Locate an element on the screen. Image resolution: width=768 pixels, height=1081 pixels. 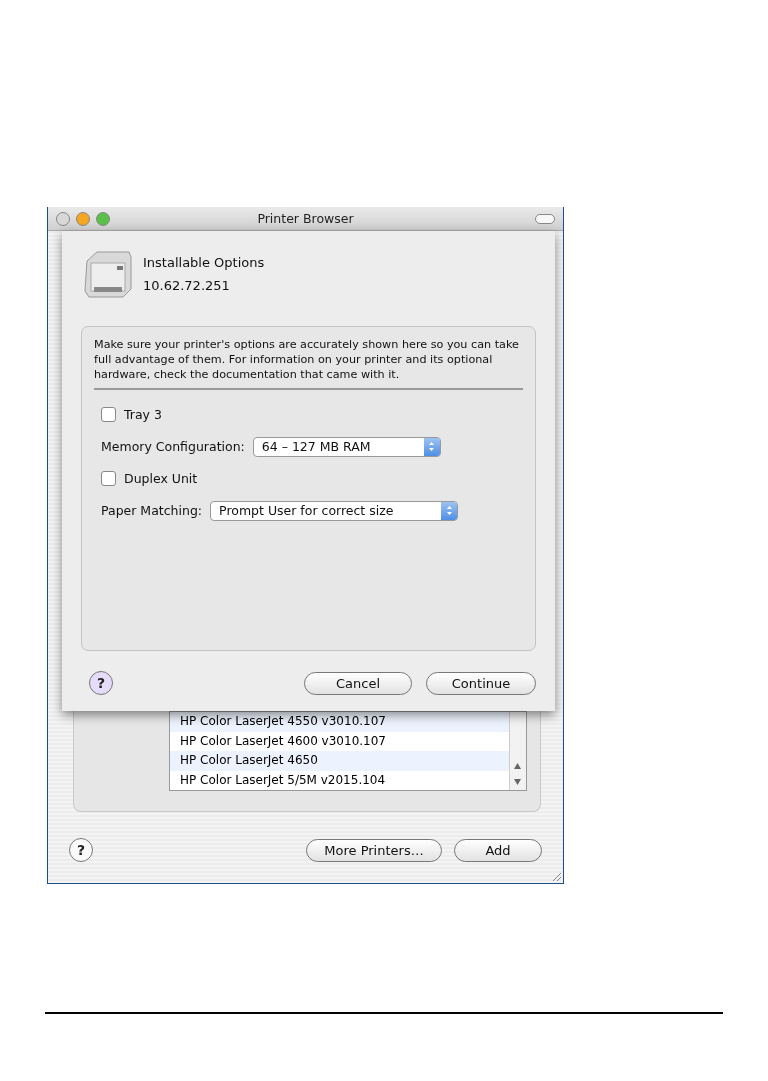
add-button: Add is located at coordinates (498, 850).